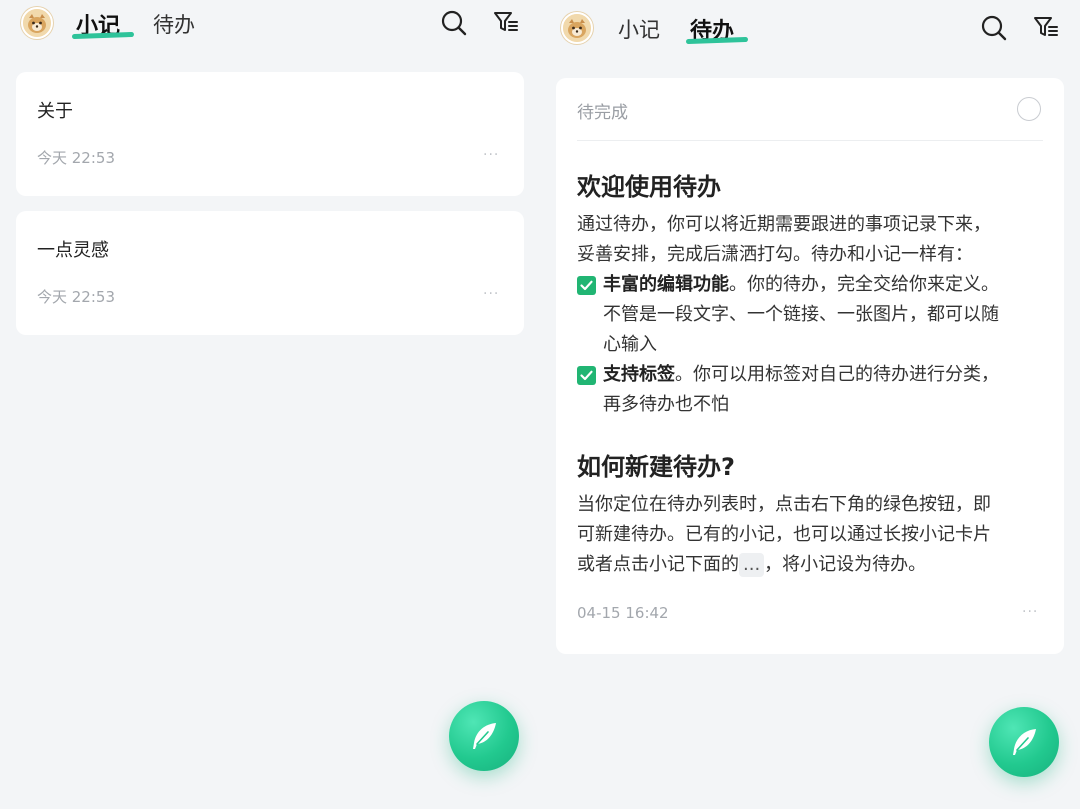 The image size is (1080, 809). What do you see at coordinates (864, 284) in the screenshot?
I see `feature-text: 。你的待办，完全交给你来定义。` at bounding box center [864, 284].